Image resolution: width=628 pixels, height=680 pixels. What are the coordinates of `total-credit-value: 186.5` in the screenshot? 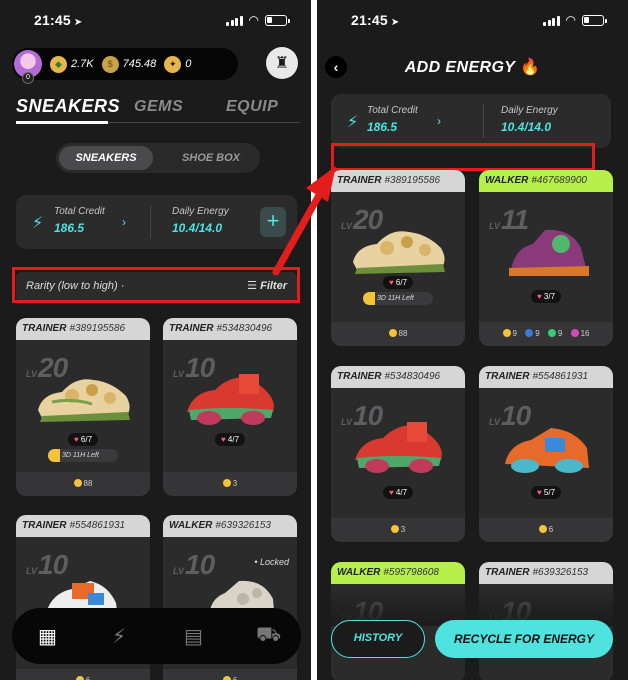 It's located at (382, 127).